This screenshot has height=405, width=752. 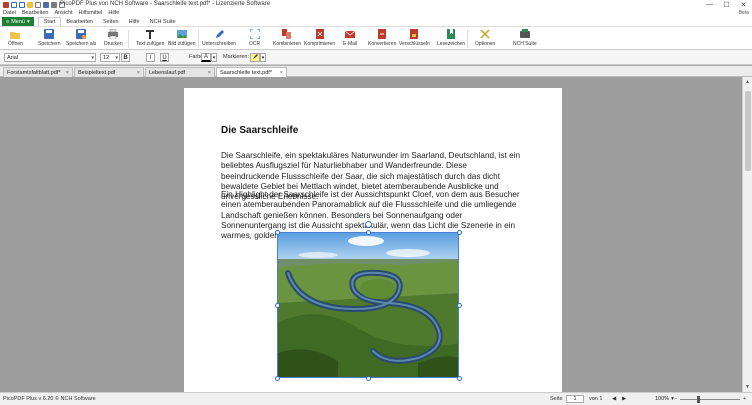 I want to click on rotate-handle, so click(x=368, y=224).